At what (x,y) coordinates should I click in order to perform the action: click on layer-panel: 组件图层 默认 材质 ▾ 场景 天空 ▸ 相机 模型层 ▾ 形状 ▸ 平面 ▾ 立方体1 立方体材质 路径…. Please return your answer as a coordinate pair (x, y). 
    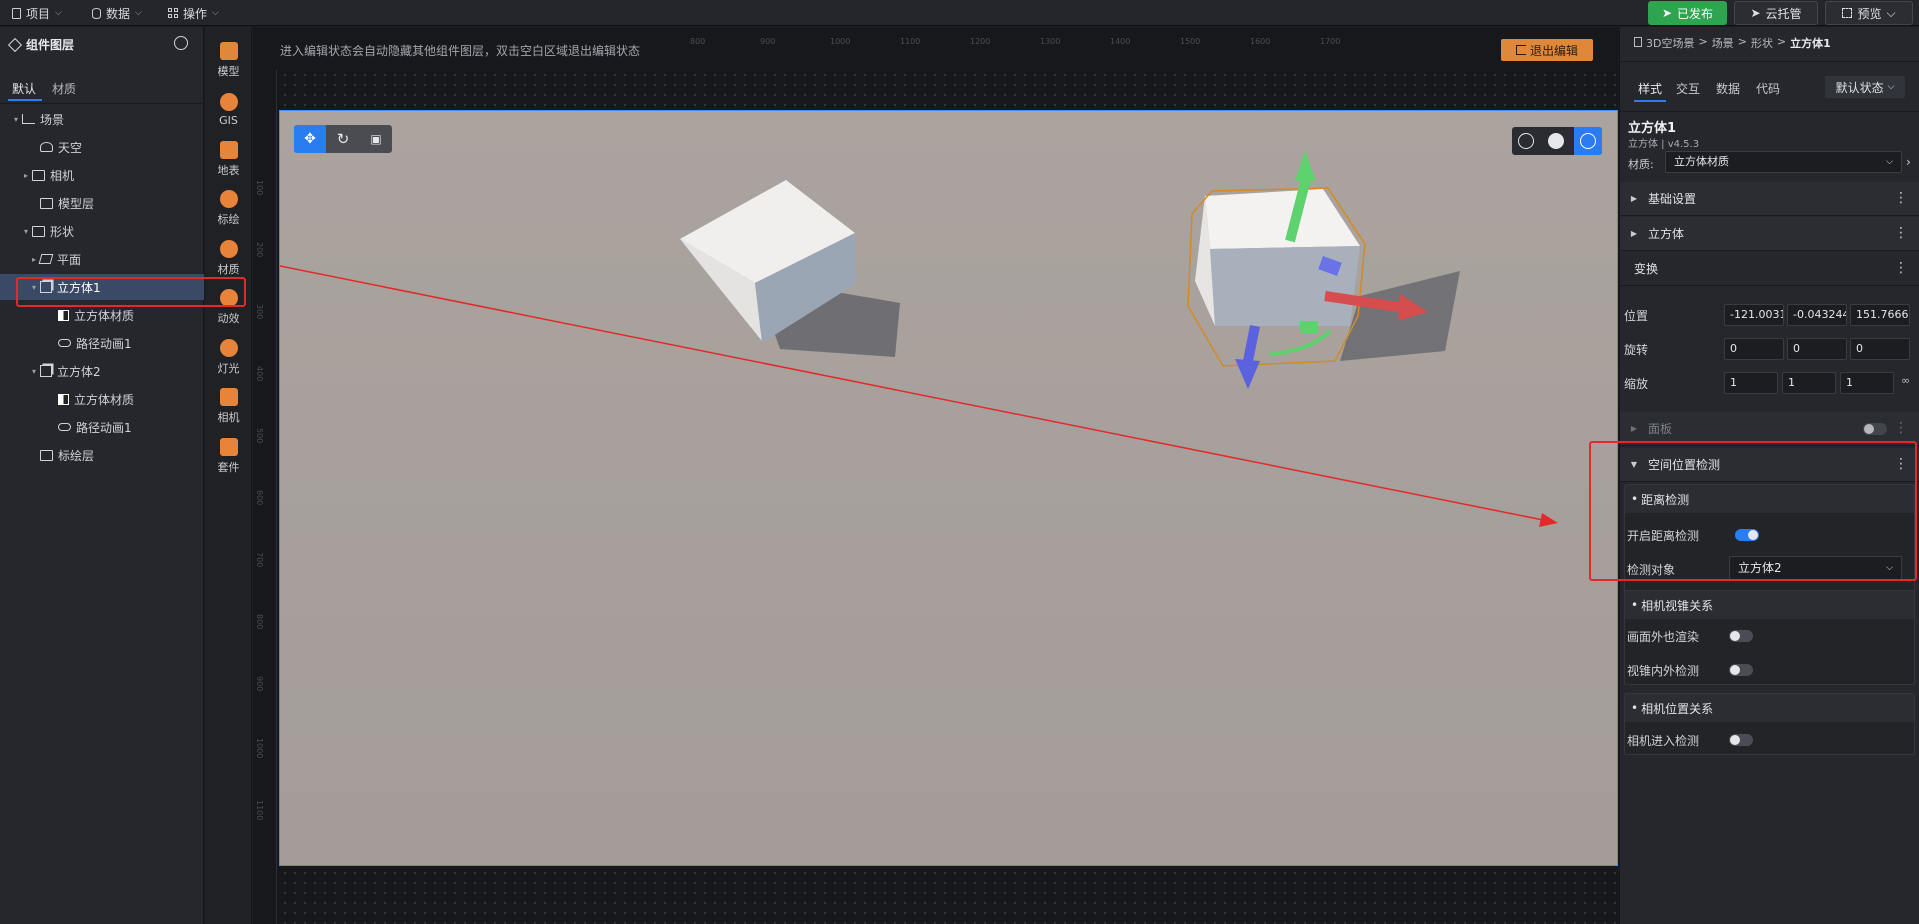
    Looking at the image, I should click on (102, 475).